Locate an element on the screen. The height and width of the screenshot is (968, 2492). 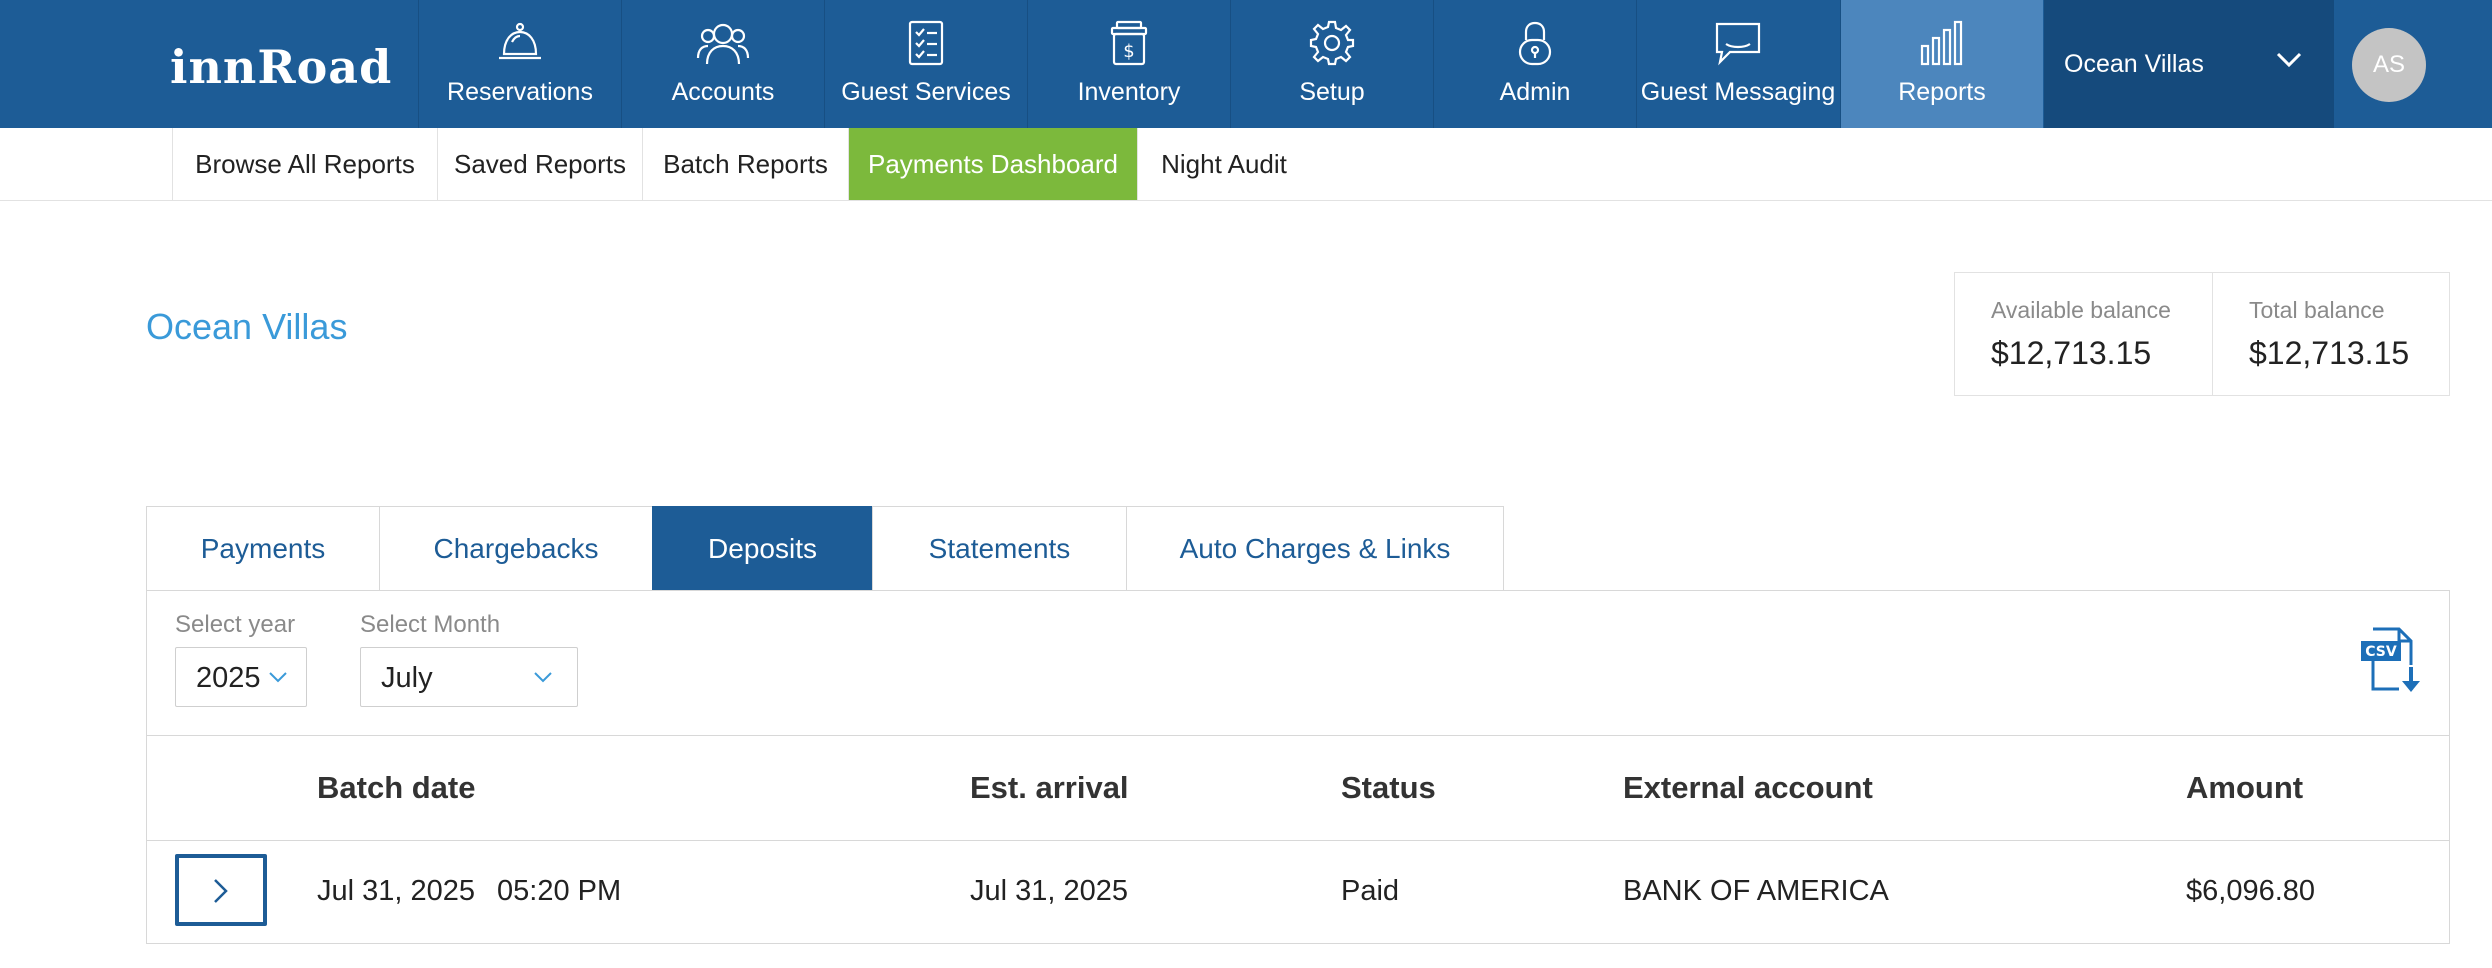
subnav-batch-reports: Batch Reports is located at coordinates (746, 164).